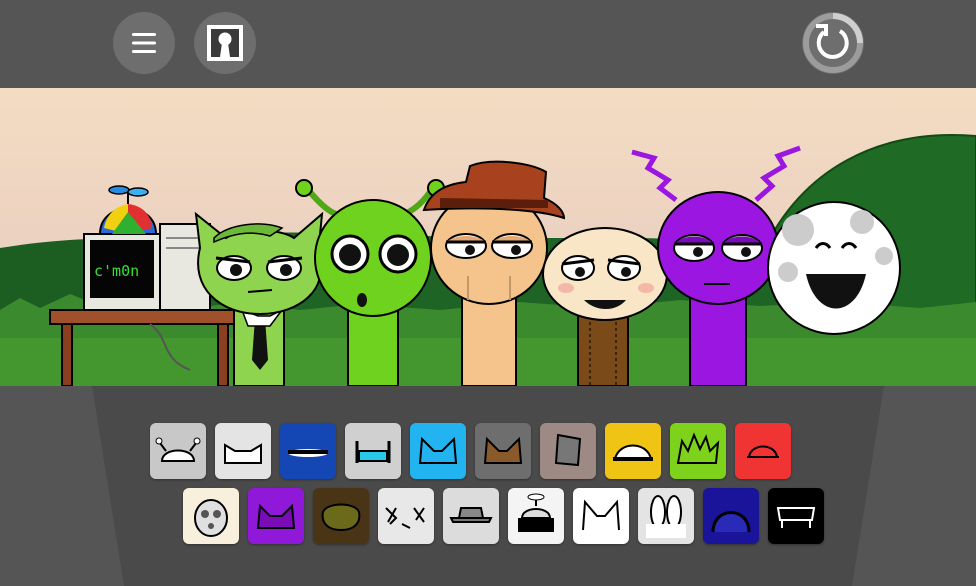 Image resolution: width=976 pixels, height=586 pixels. I want to click on grey-antenna-tile, so click(178, 451).